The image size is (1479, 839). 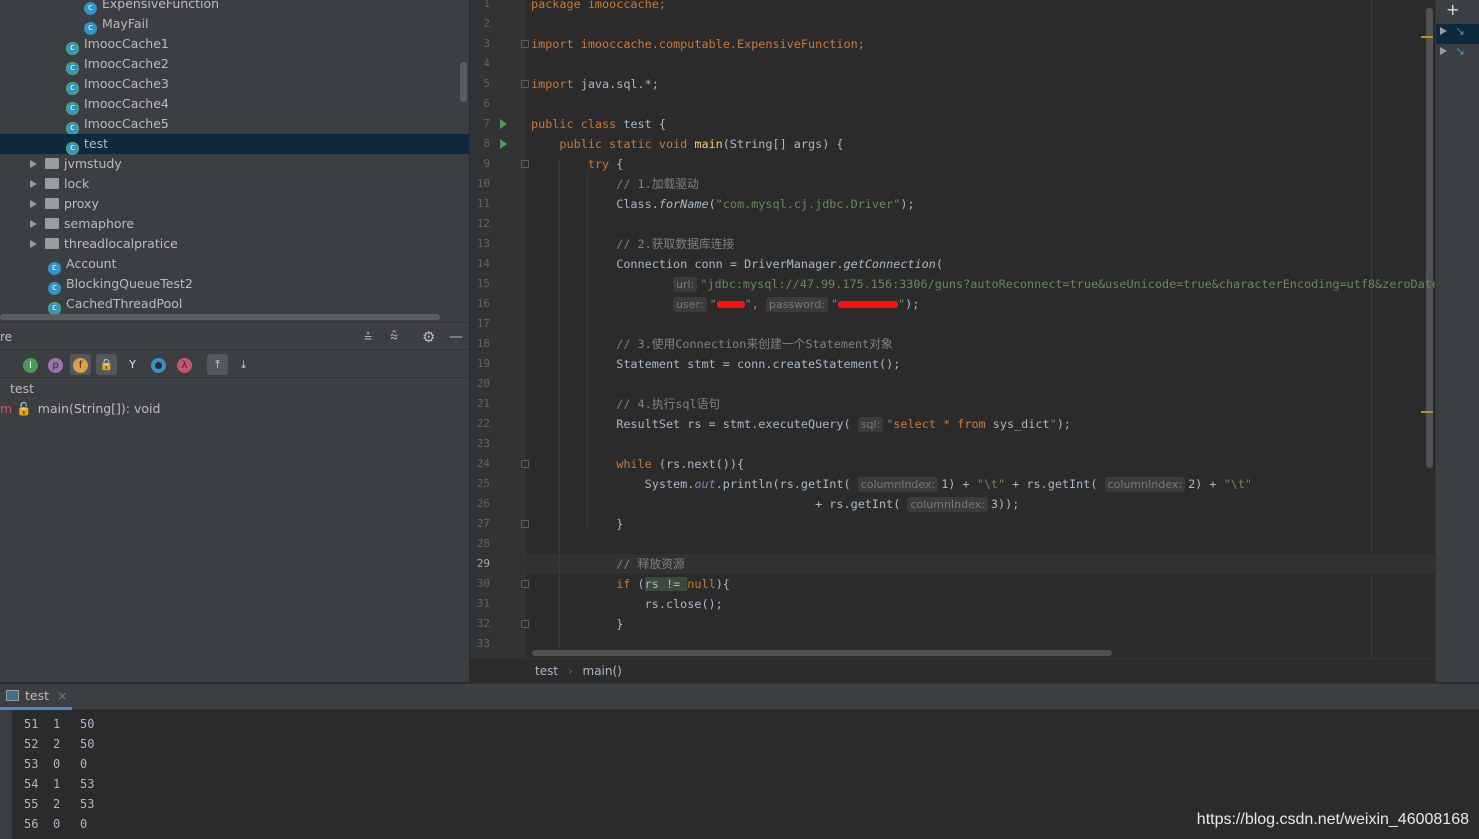 What do you see at coordinates (483, 603) in the screenshot?
I see `line-number: 31` at bounding box center [483, 603].